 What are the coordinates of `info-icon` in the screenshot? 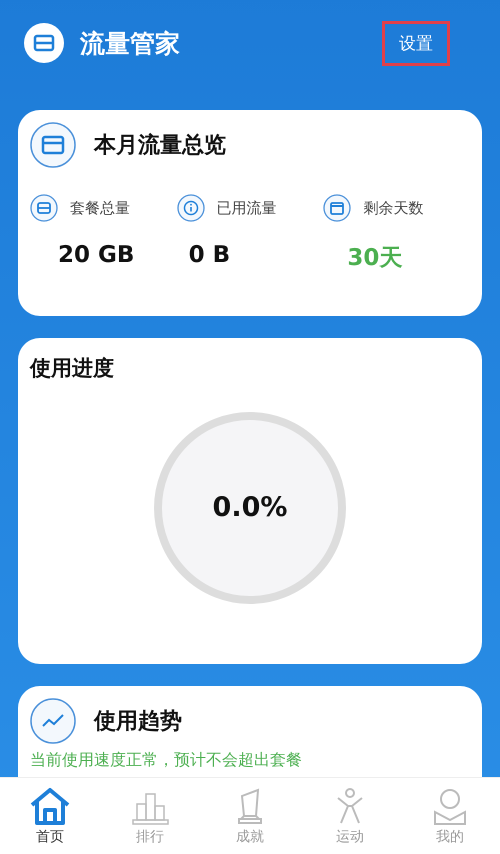 It's located at (190, 208).